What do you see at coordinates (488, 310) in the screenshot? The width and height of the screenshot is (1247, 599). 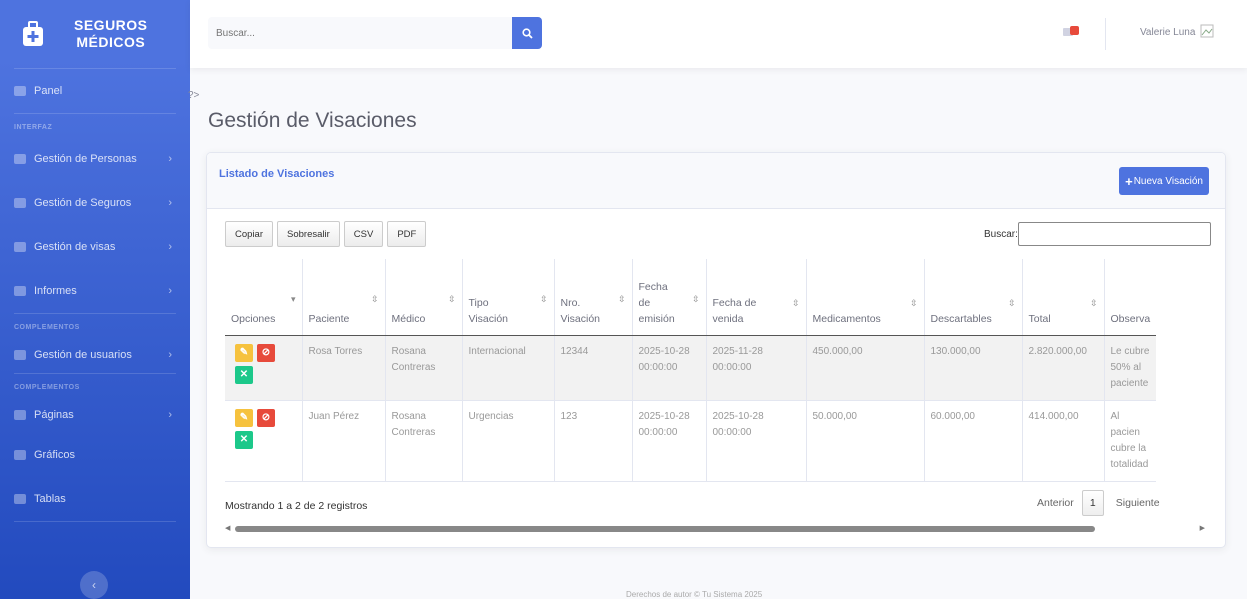 I see `col-header-label: Tipo Visación` at bounding box center [488, 310].